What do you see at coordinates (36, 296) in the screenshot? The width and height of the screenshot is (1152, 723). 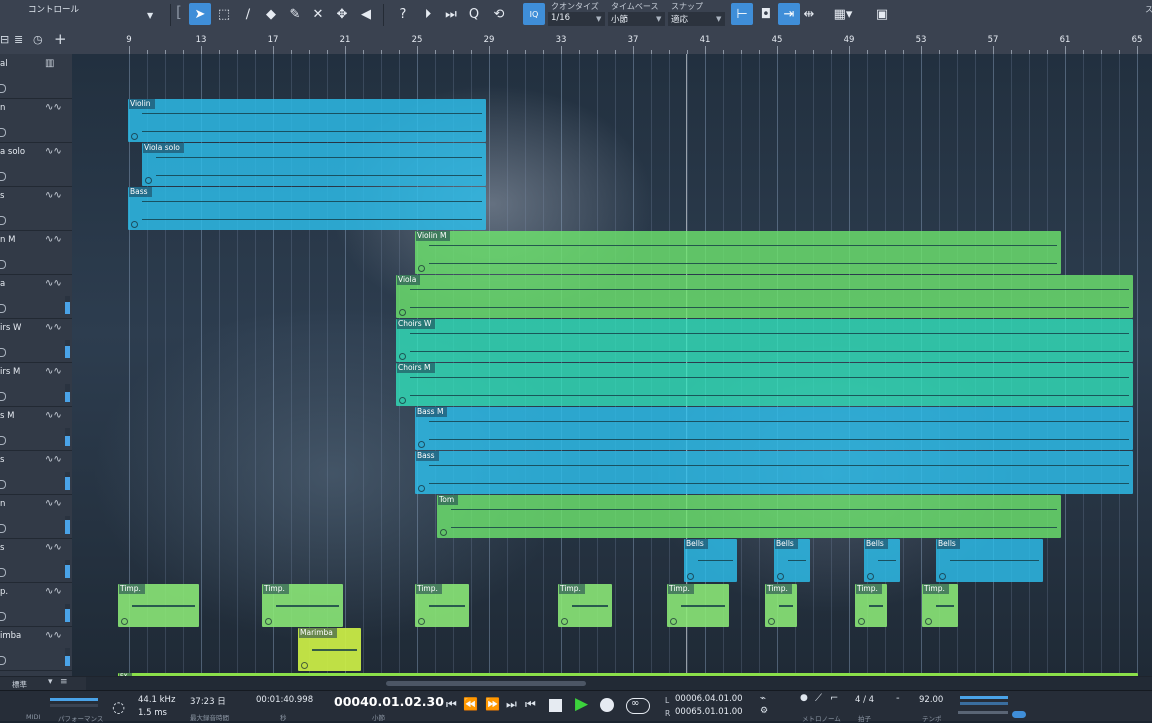 I see `track-row: a ∿∿` at bounding box center [36, 296].